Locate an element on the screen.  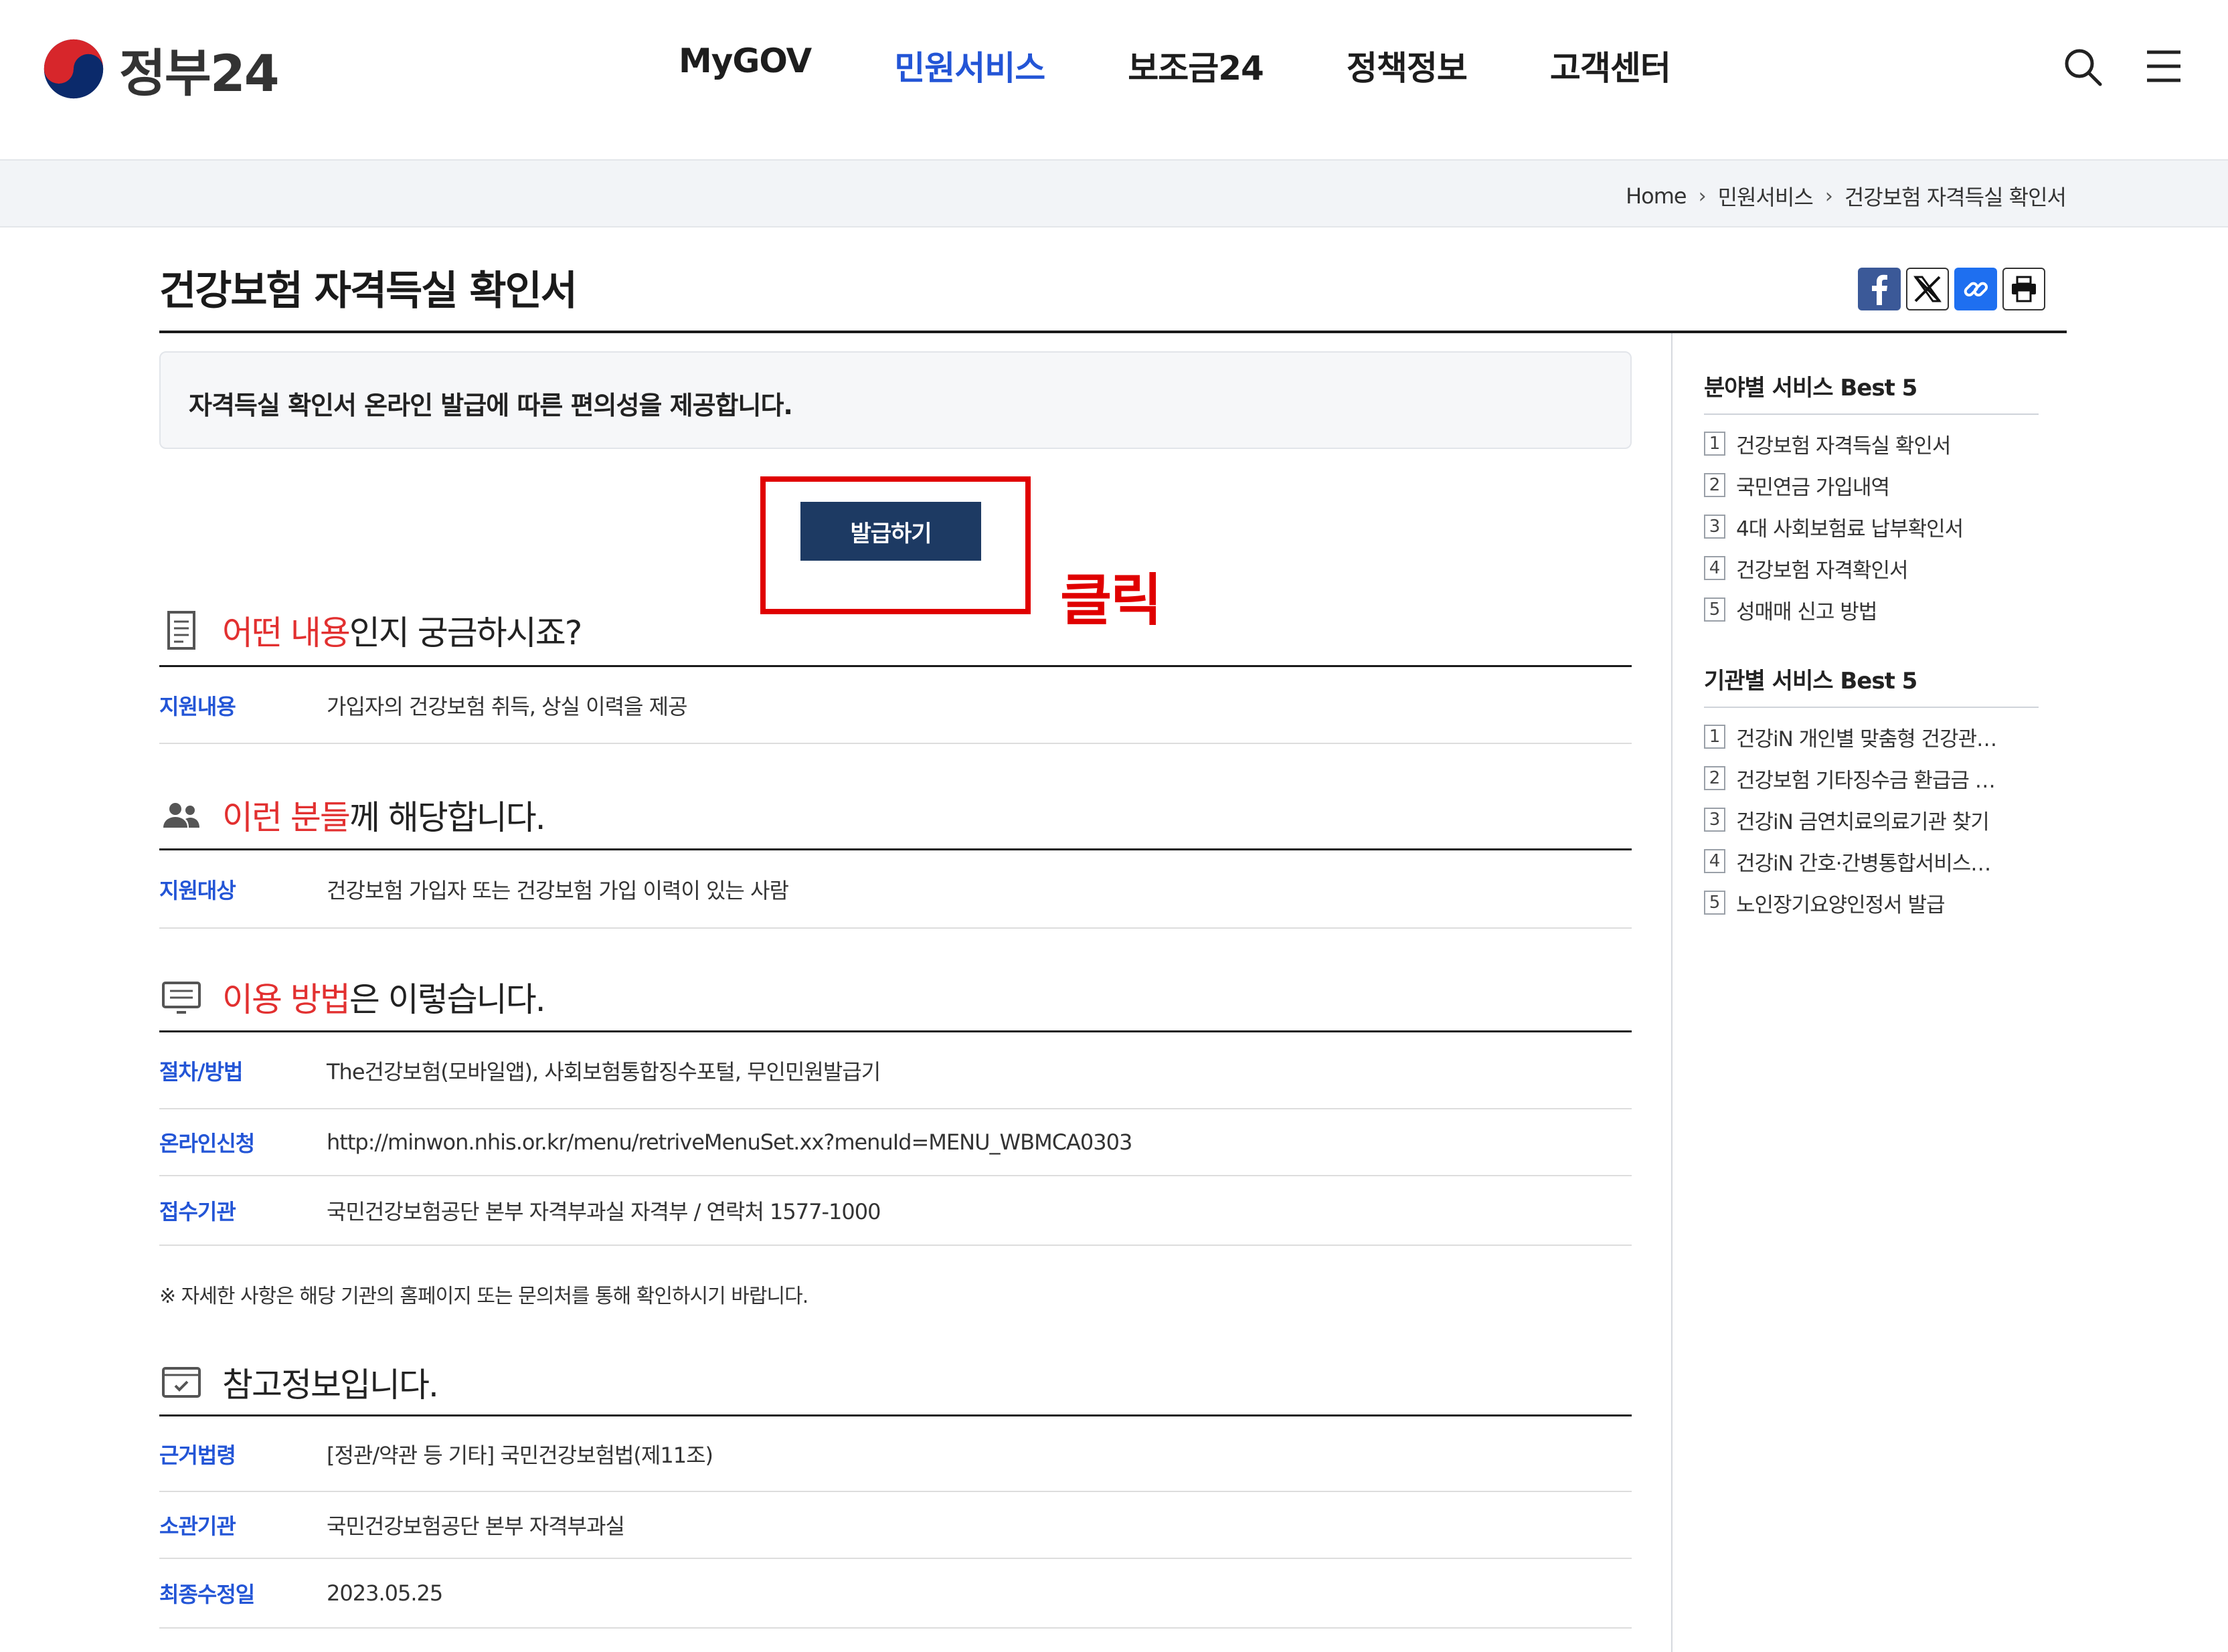
sidebar-field-item-2: 2 국민연금 가입내역 is located at coordinates (1833, 485).